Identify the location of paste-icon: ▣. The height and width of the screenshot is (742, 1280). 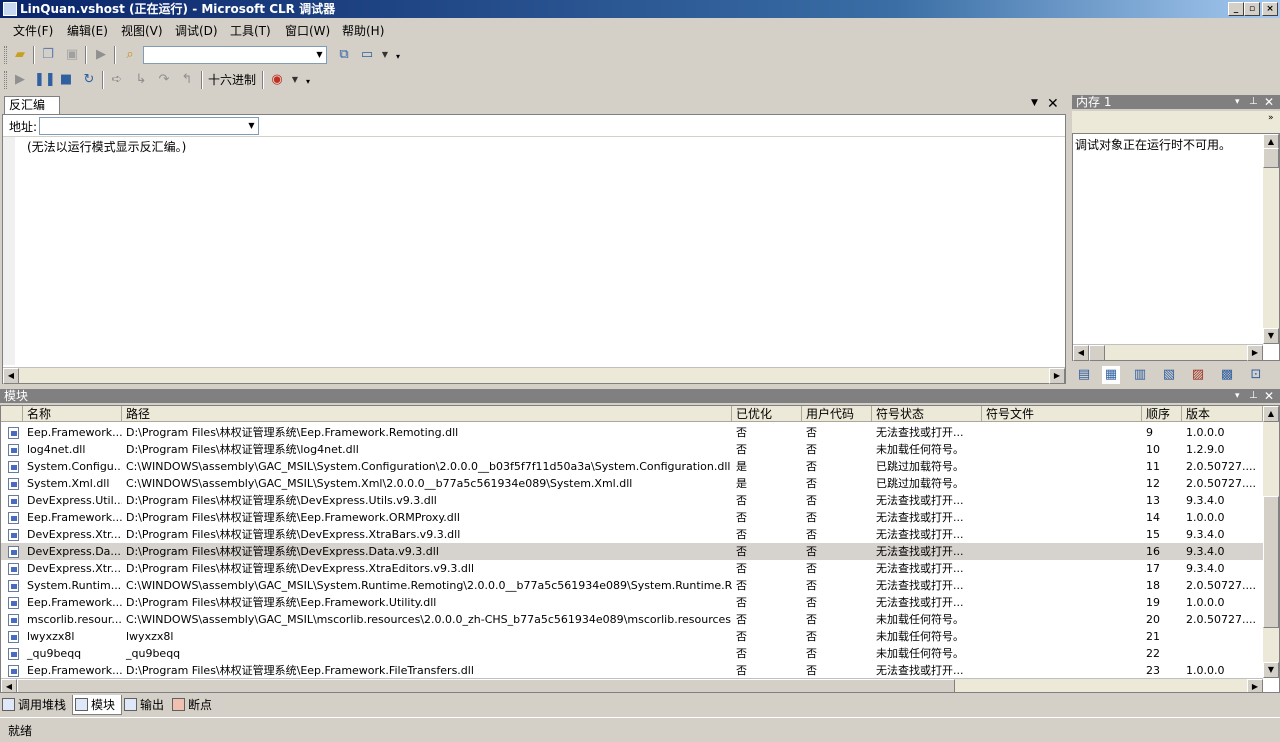
(72, 55).